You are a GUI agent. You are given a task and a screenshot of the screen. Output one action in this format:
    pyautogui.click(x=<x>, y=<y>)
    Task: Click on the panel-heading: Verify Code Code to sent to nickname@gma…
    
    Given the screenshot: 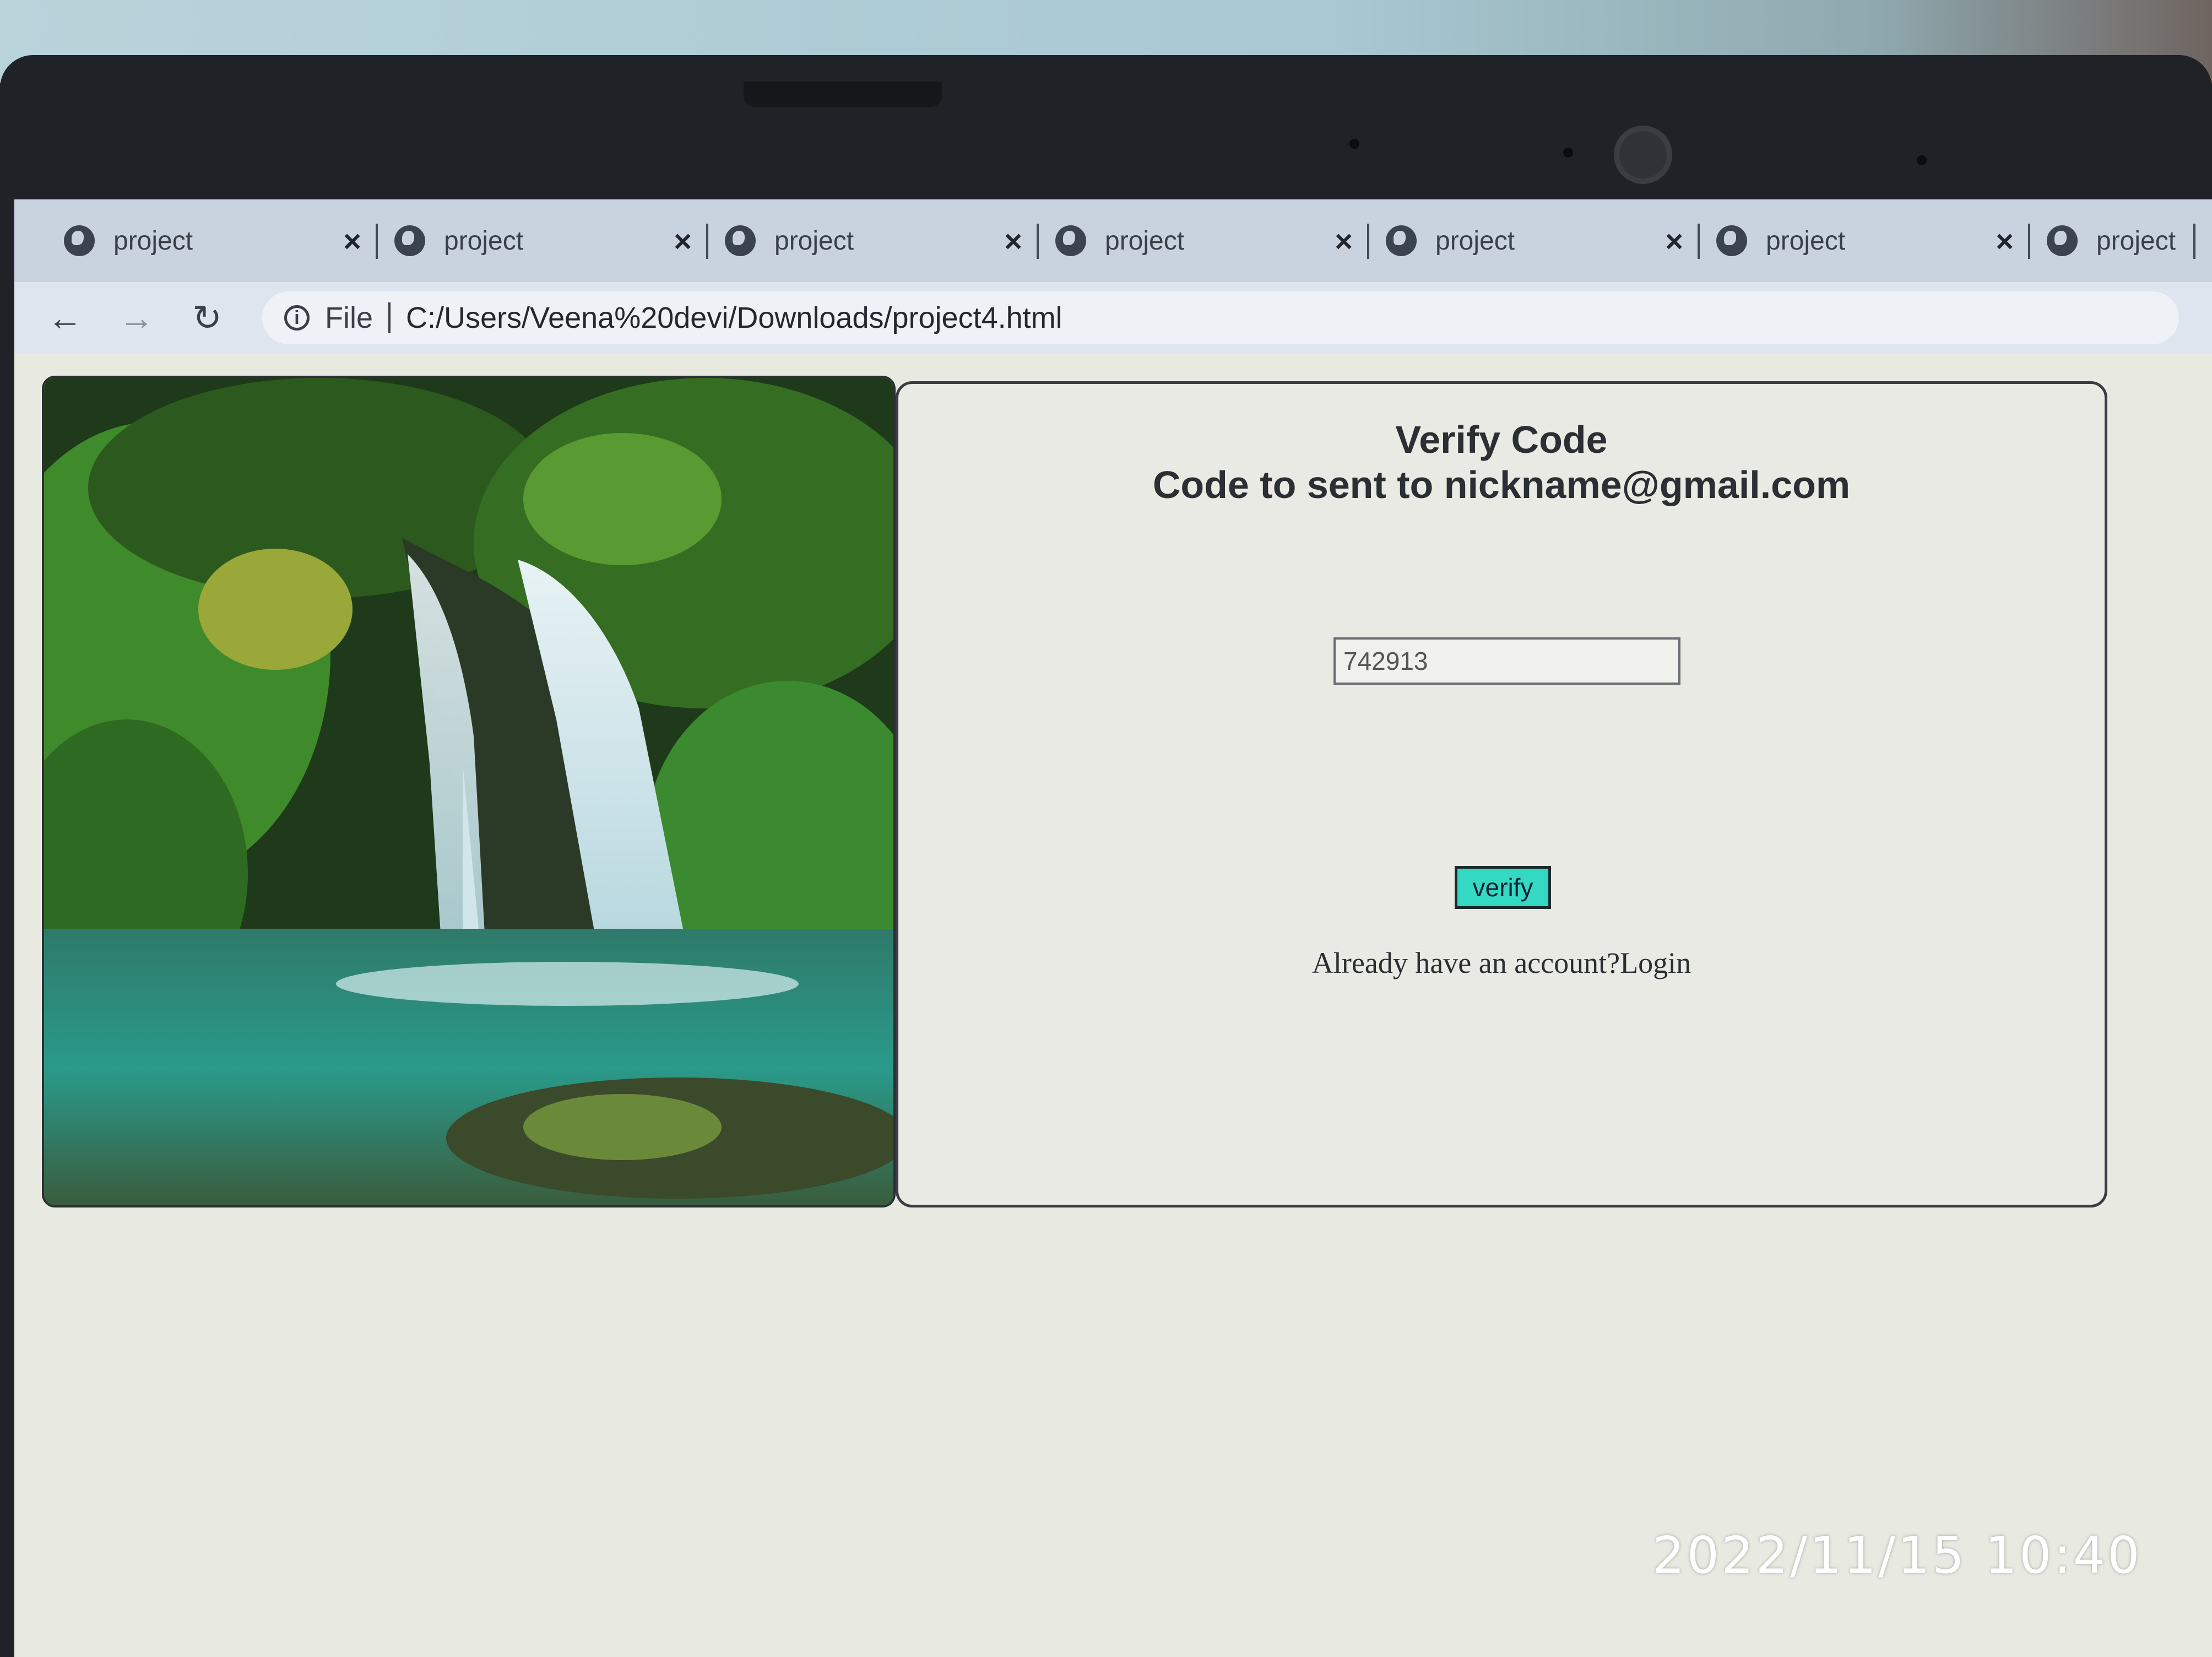 What is the action you would take?
    pyautogui.click(x=1501, y=462)
    